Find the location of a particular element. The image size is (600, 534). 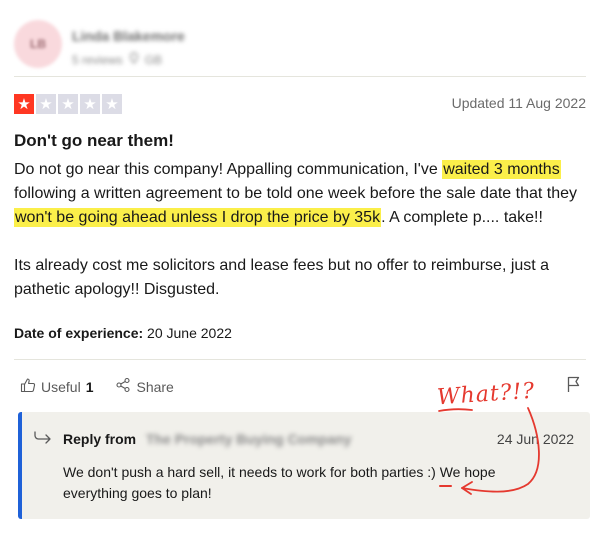

share-button: Share is located at coordinates (144, 386).